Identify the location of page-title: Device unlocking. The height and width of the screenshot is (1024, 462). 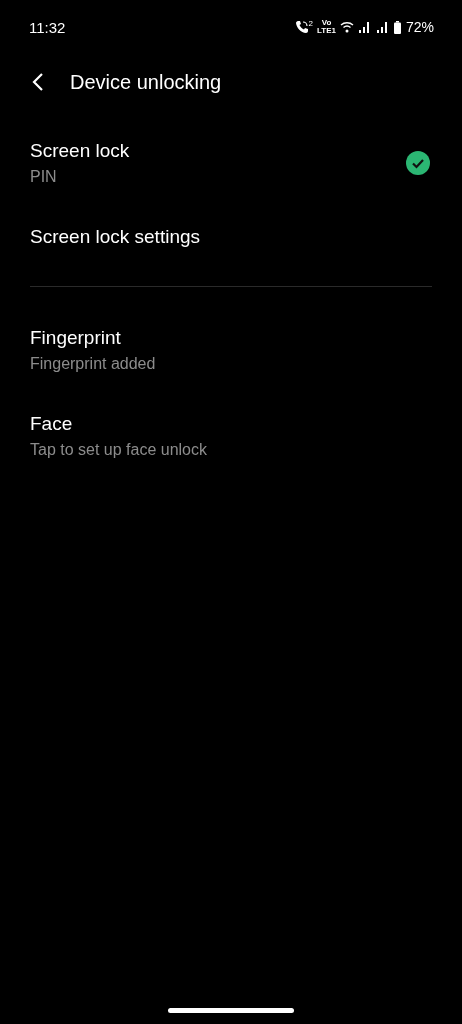
(146, 82).